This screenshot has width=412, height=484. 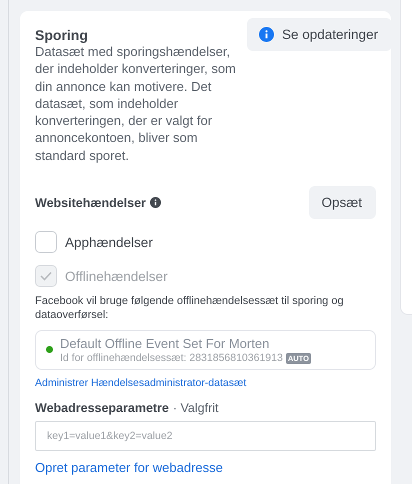 I want to click on section-title: Sporing, so click(x=62, y=35).